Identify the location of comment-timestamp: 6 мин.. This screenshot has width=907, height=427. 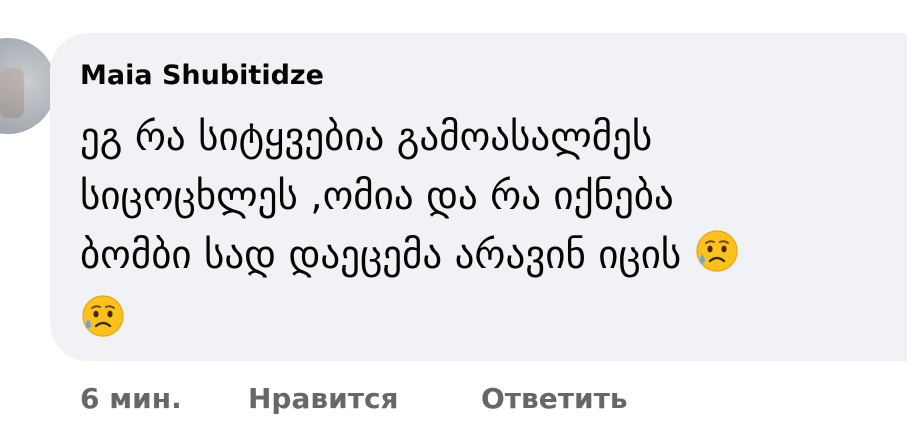
(131, 398).